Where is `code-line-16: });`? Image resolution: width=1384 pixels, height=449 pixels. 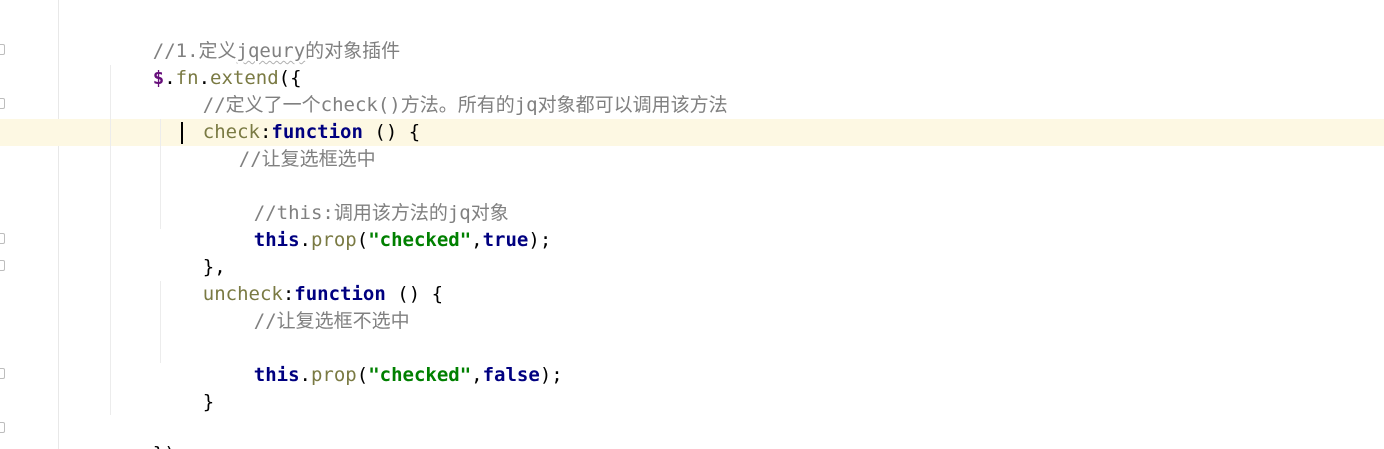 code-line-16: }); is located at coordinates (147, 431).